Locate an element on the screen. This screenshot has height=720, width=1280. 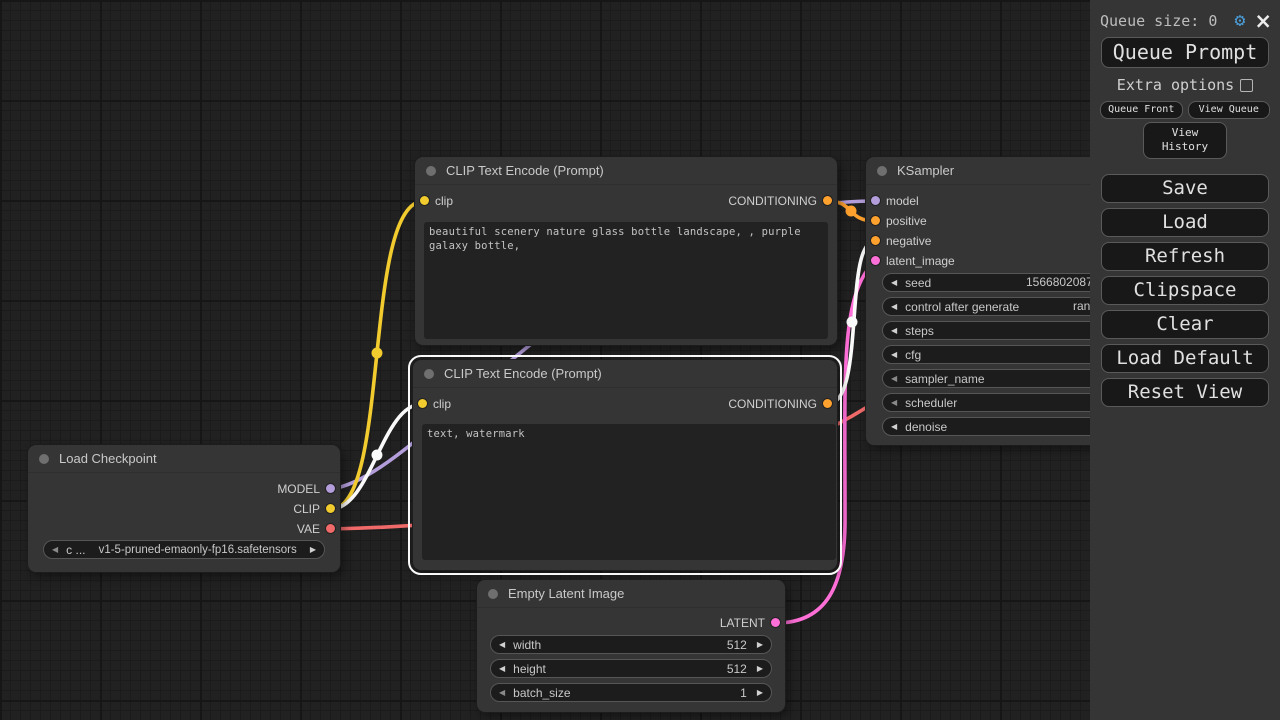
node-clip-text-encode-positive-output-conditioning: CONDITIONING is located at coordinates (782, 201).